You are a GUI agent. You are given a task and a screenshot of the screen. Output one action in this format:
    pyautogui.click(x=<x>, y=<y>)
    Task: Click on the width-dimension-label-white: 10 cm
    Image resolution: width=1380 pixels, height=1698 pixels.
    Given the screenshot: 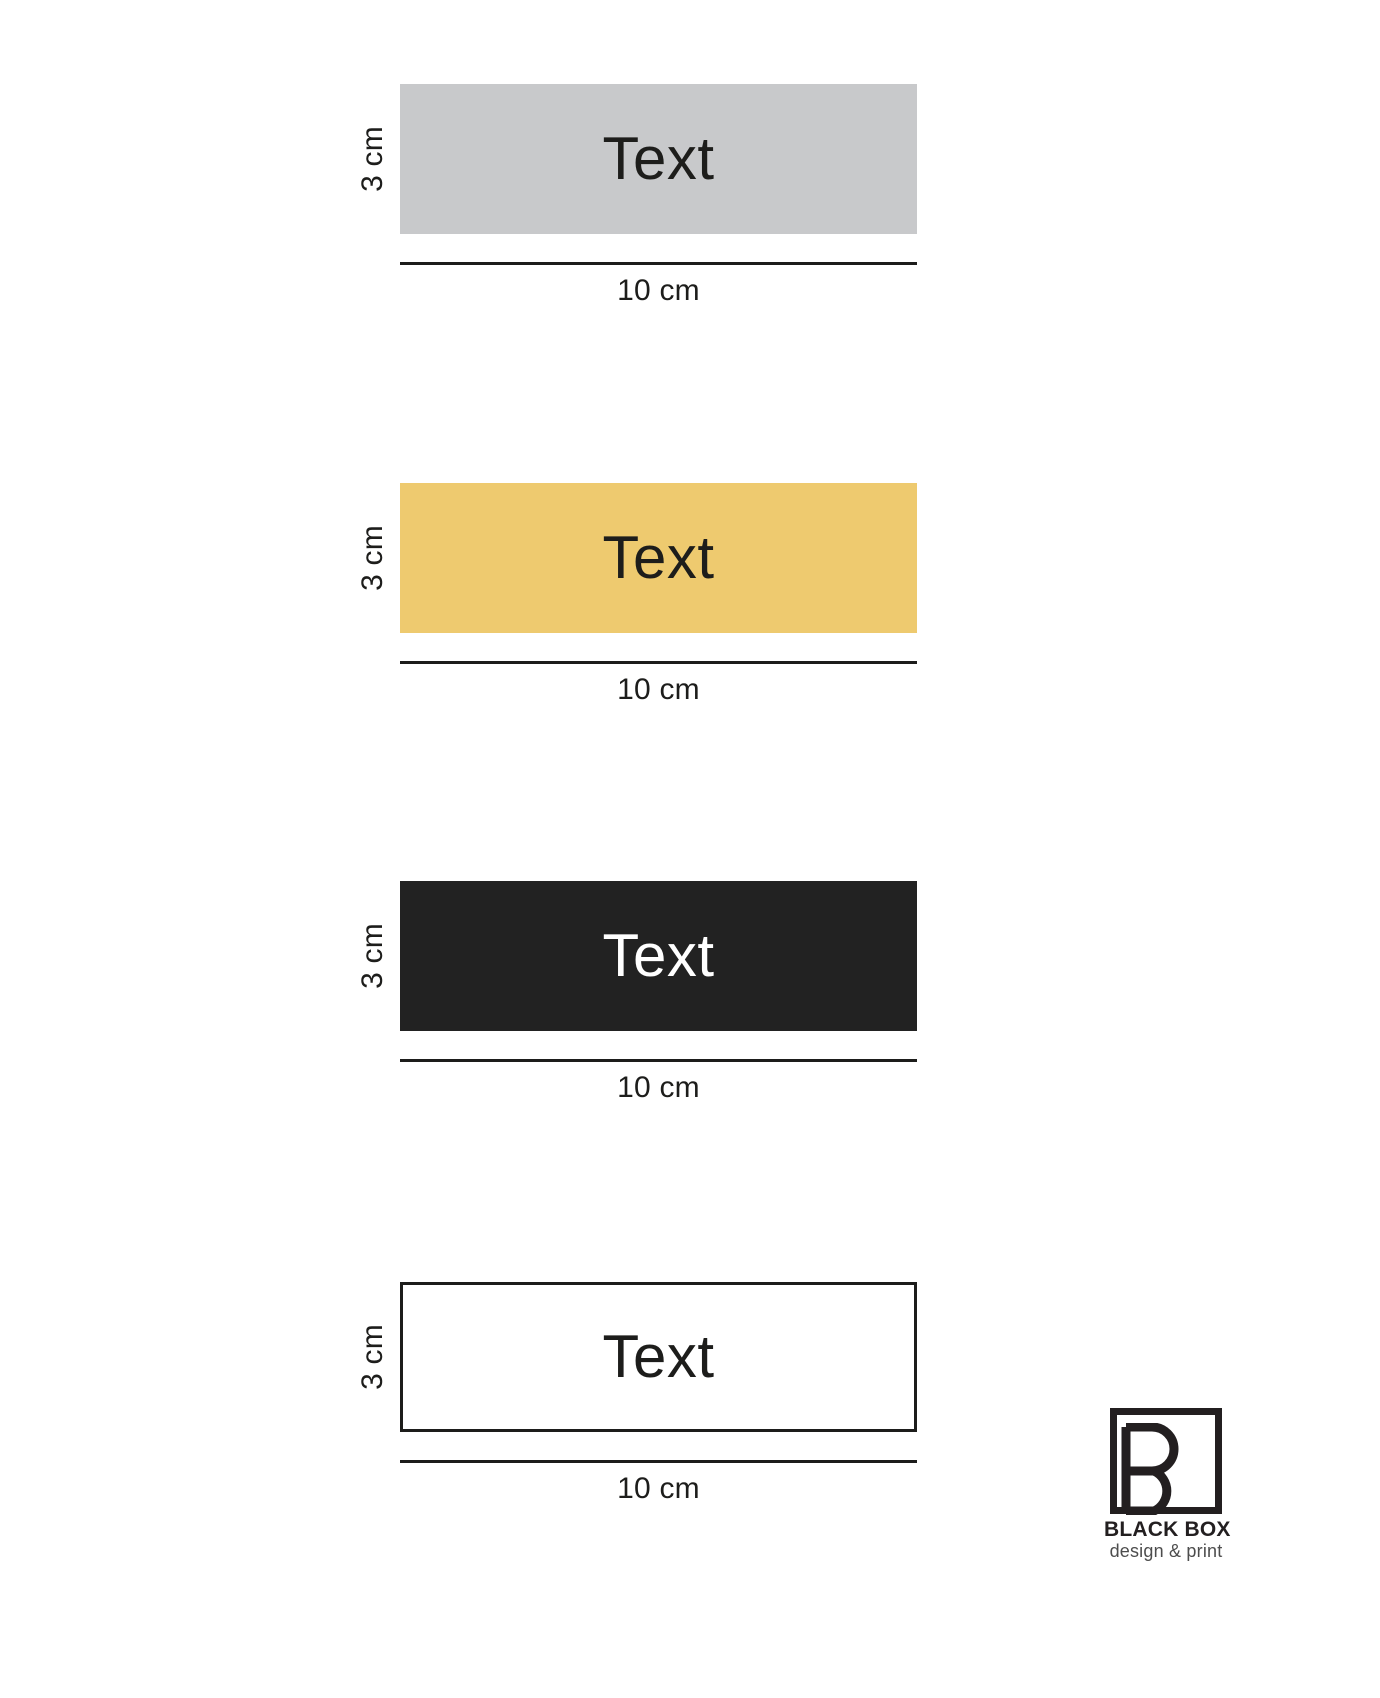 What is the action you would take?
    pyautogui.click(x=658, y=1488)
    